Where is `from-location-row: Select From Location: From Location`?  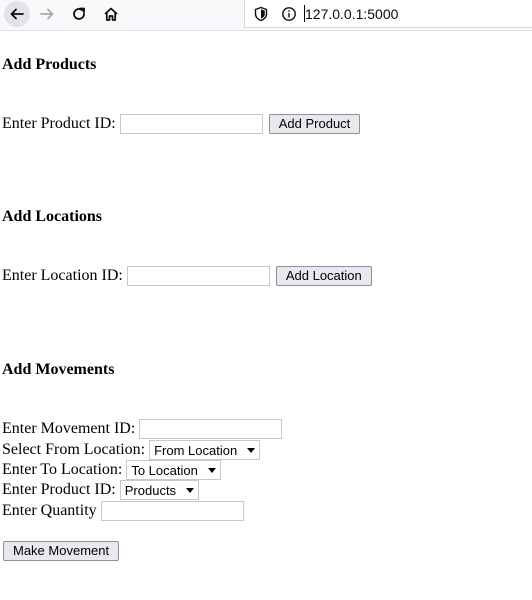 from-location-row: Select From Location: From Location is located at coordinates (131, 450).